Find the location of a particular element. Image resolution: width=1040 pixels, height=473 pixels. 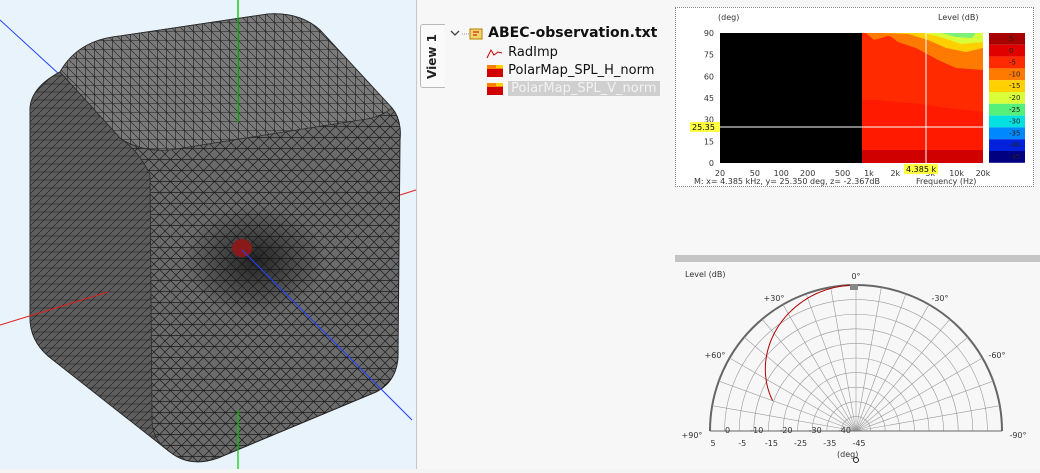

line-graph-icon is located at coordinates (494, 53).